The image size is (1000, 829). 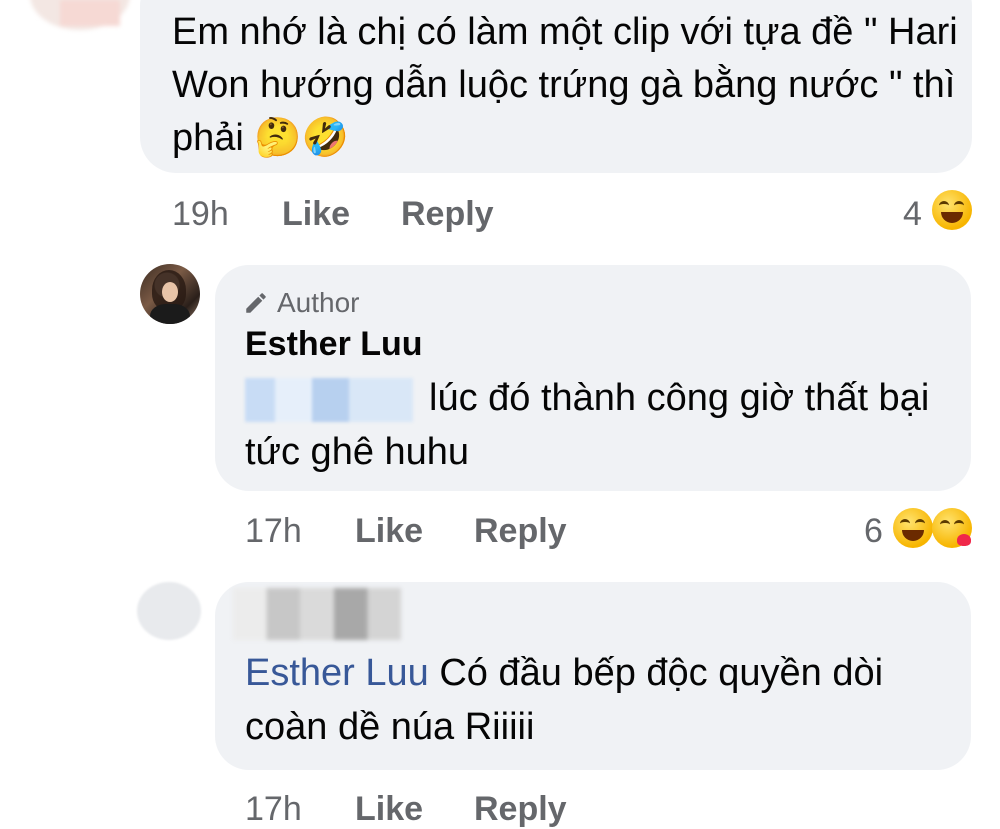 What do you see at coordinates (873, 531) in the screenshot?
I see `reaction-count: 6` at bounding box center [873, 531].